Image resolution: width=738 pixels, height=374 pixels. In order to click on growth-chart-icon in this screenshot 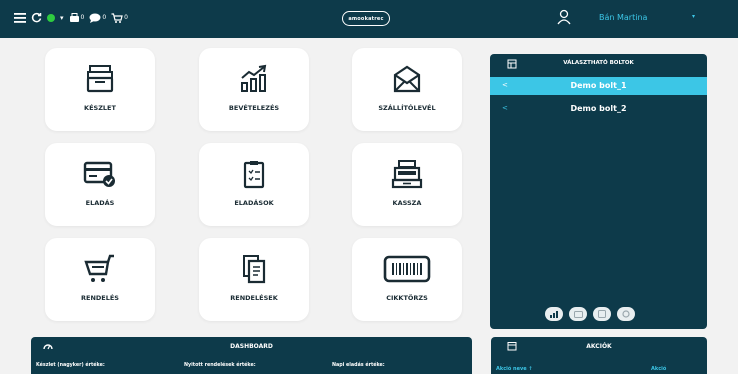, I will do `click(254, 78)`.